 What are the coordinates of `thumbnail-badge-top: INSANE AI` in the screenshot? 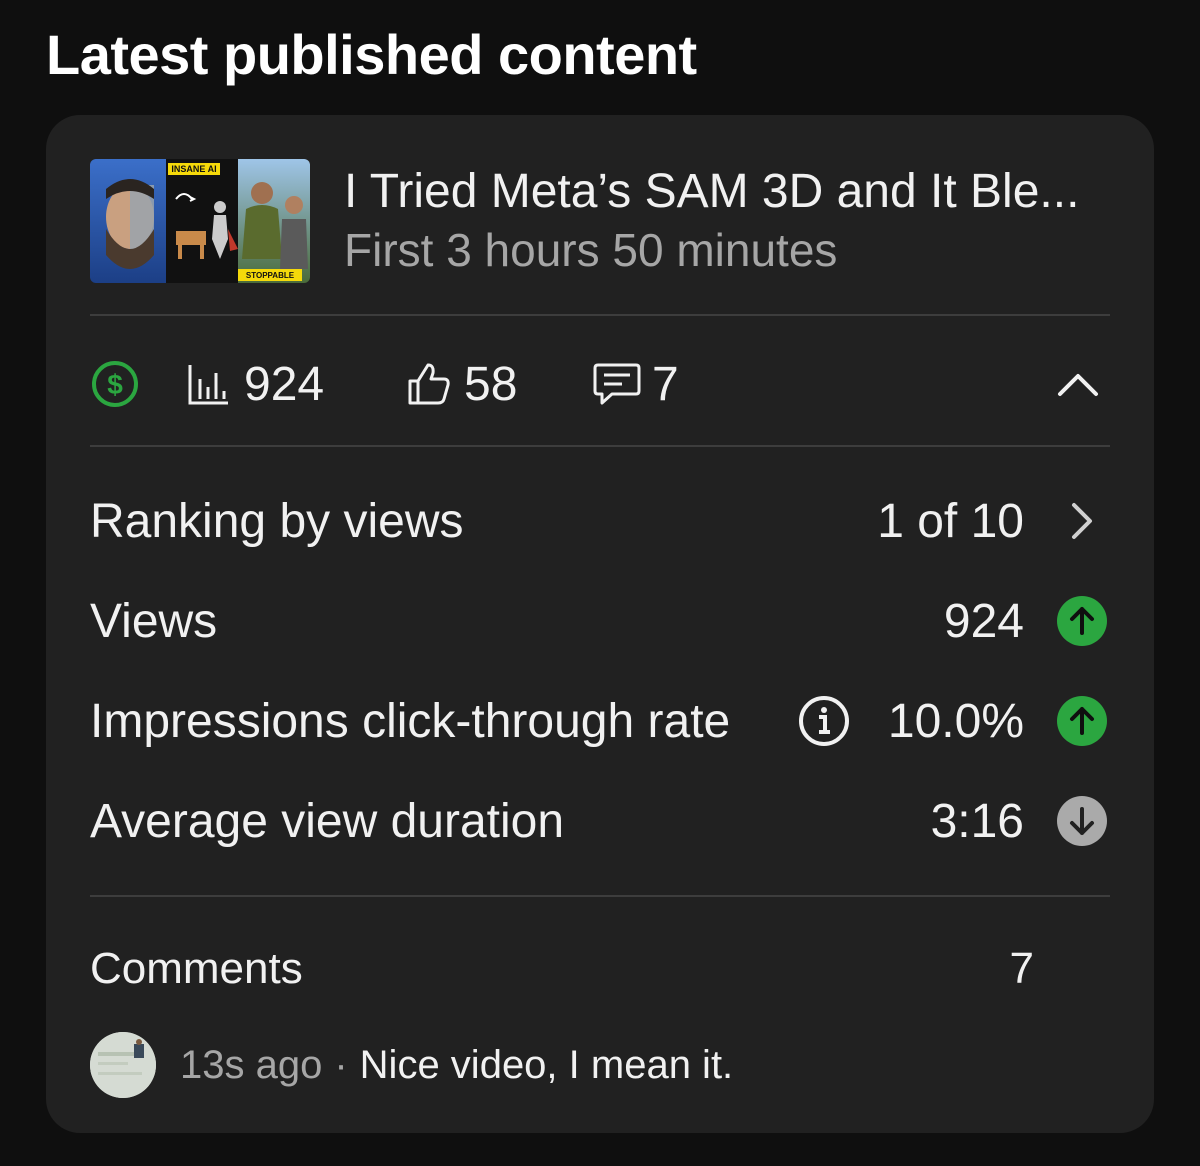 It's located at (193, 169).